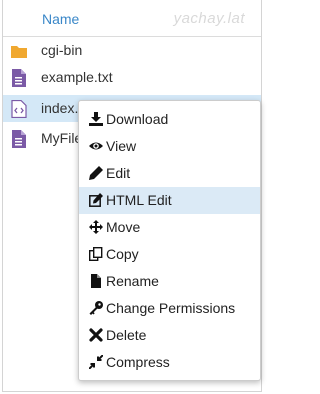 The width and height of the screenshot is (320, 394). What do you see at coordinates (62, 138) in the screenshot?
I see `file-name: MyFile` at bounding box center [62, 138].